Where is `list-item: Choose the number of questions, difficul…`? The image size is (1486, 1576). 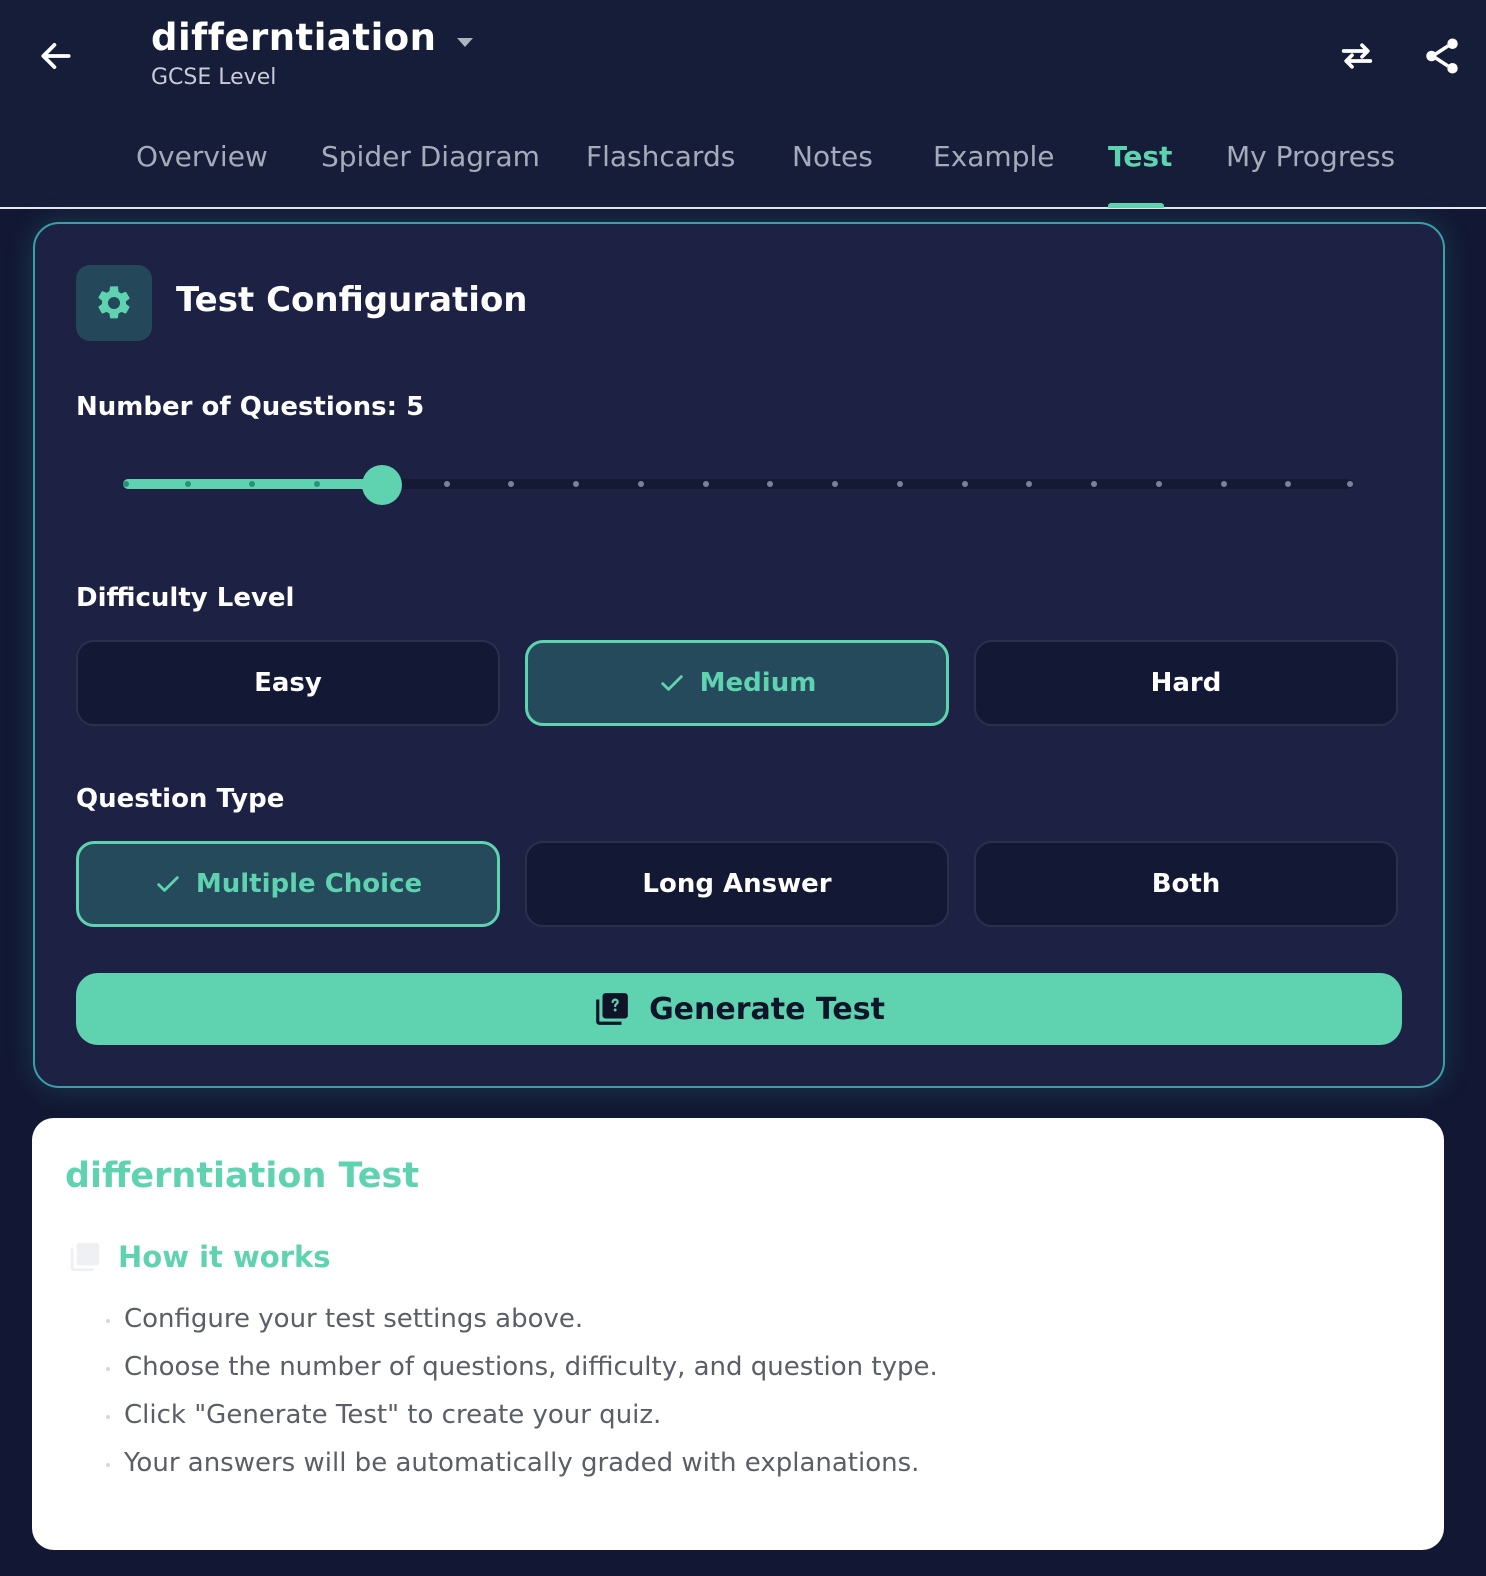
list-item: Choose the number of questions, difficul… is located at coordinates (521, 1376).